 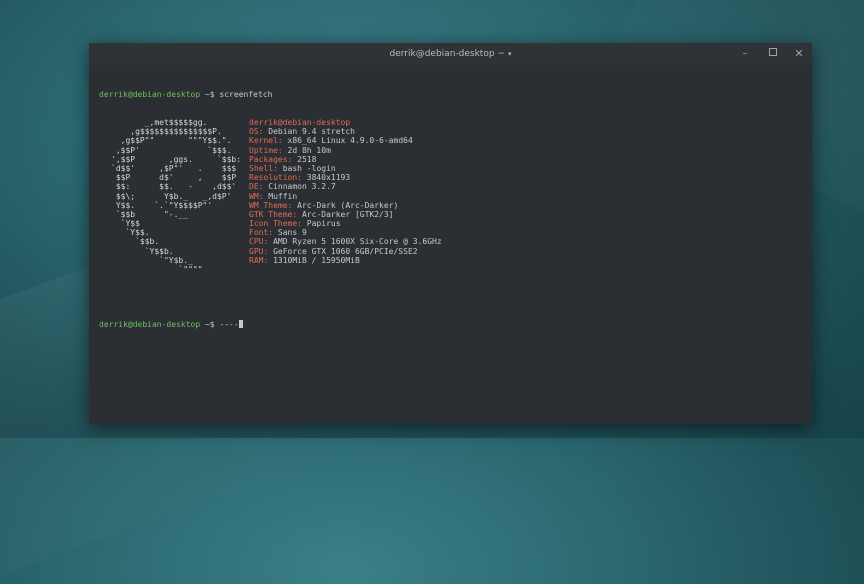 What do you see at coordinates (275, 178) in the screenshot?
I see `info-key: Resolution:` at bounding box center [275, 178].